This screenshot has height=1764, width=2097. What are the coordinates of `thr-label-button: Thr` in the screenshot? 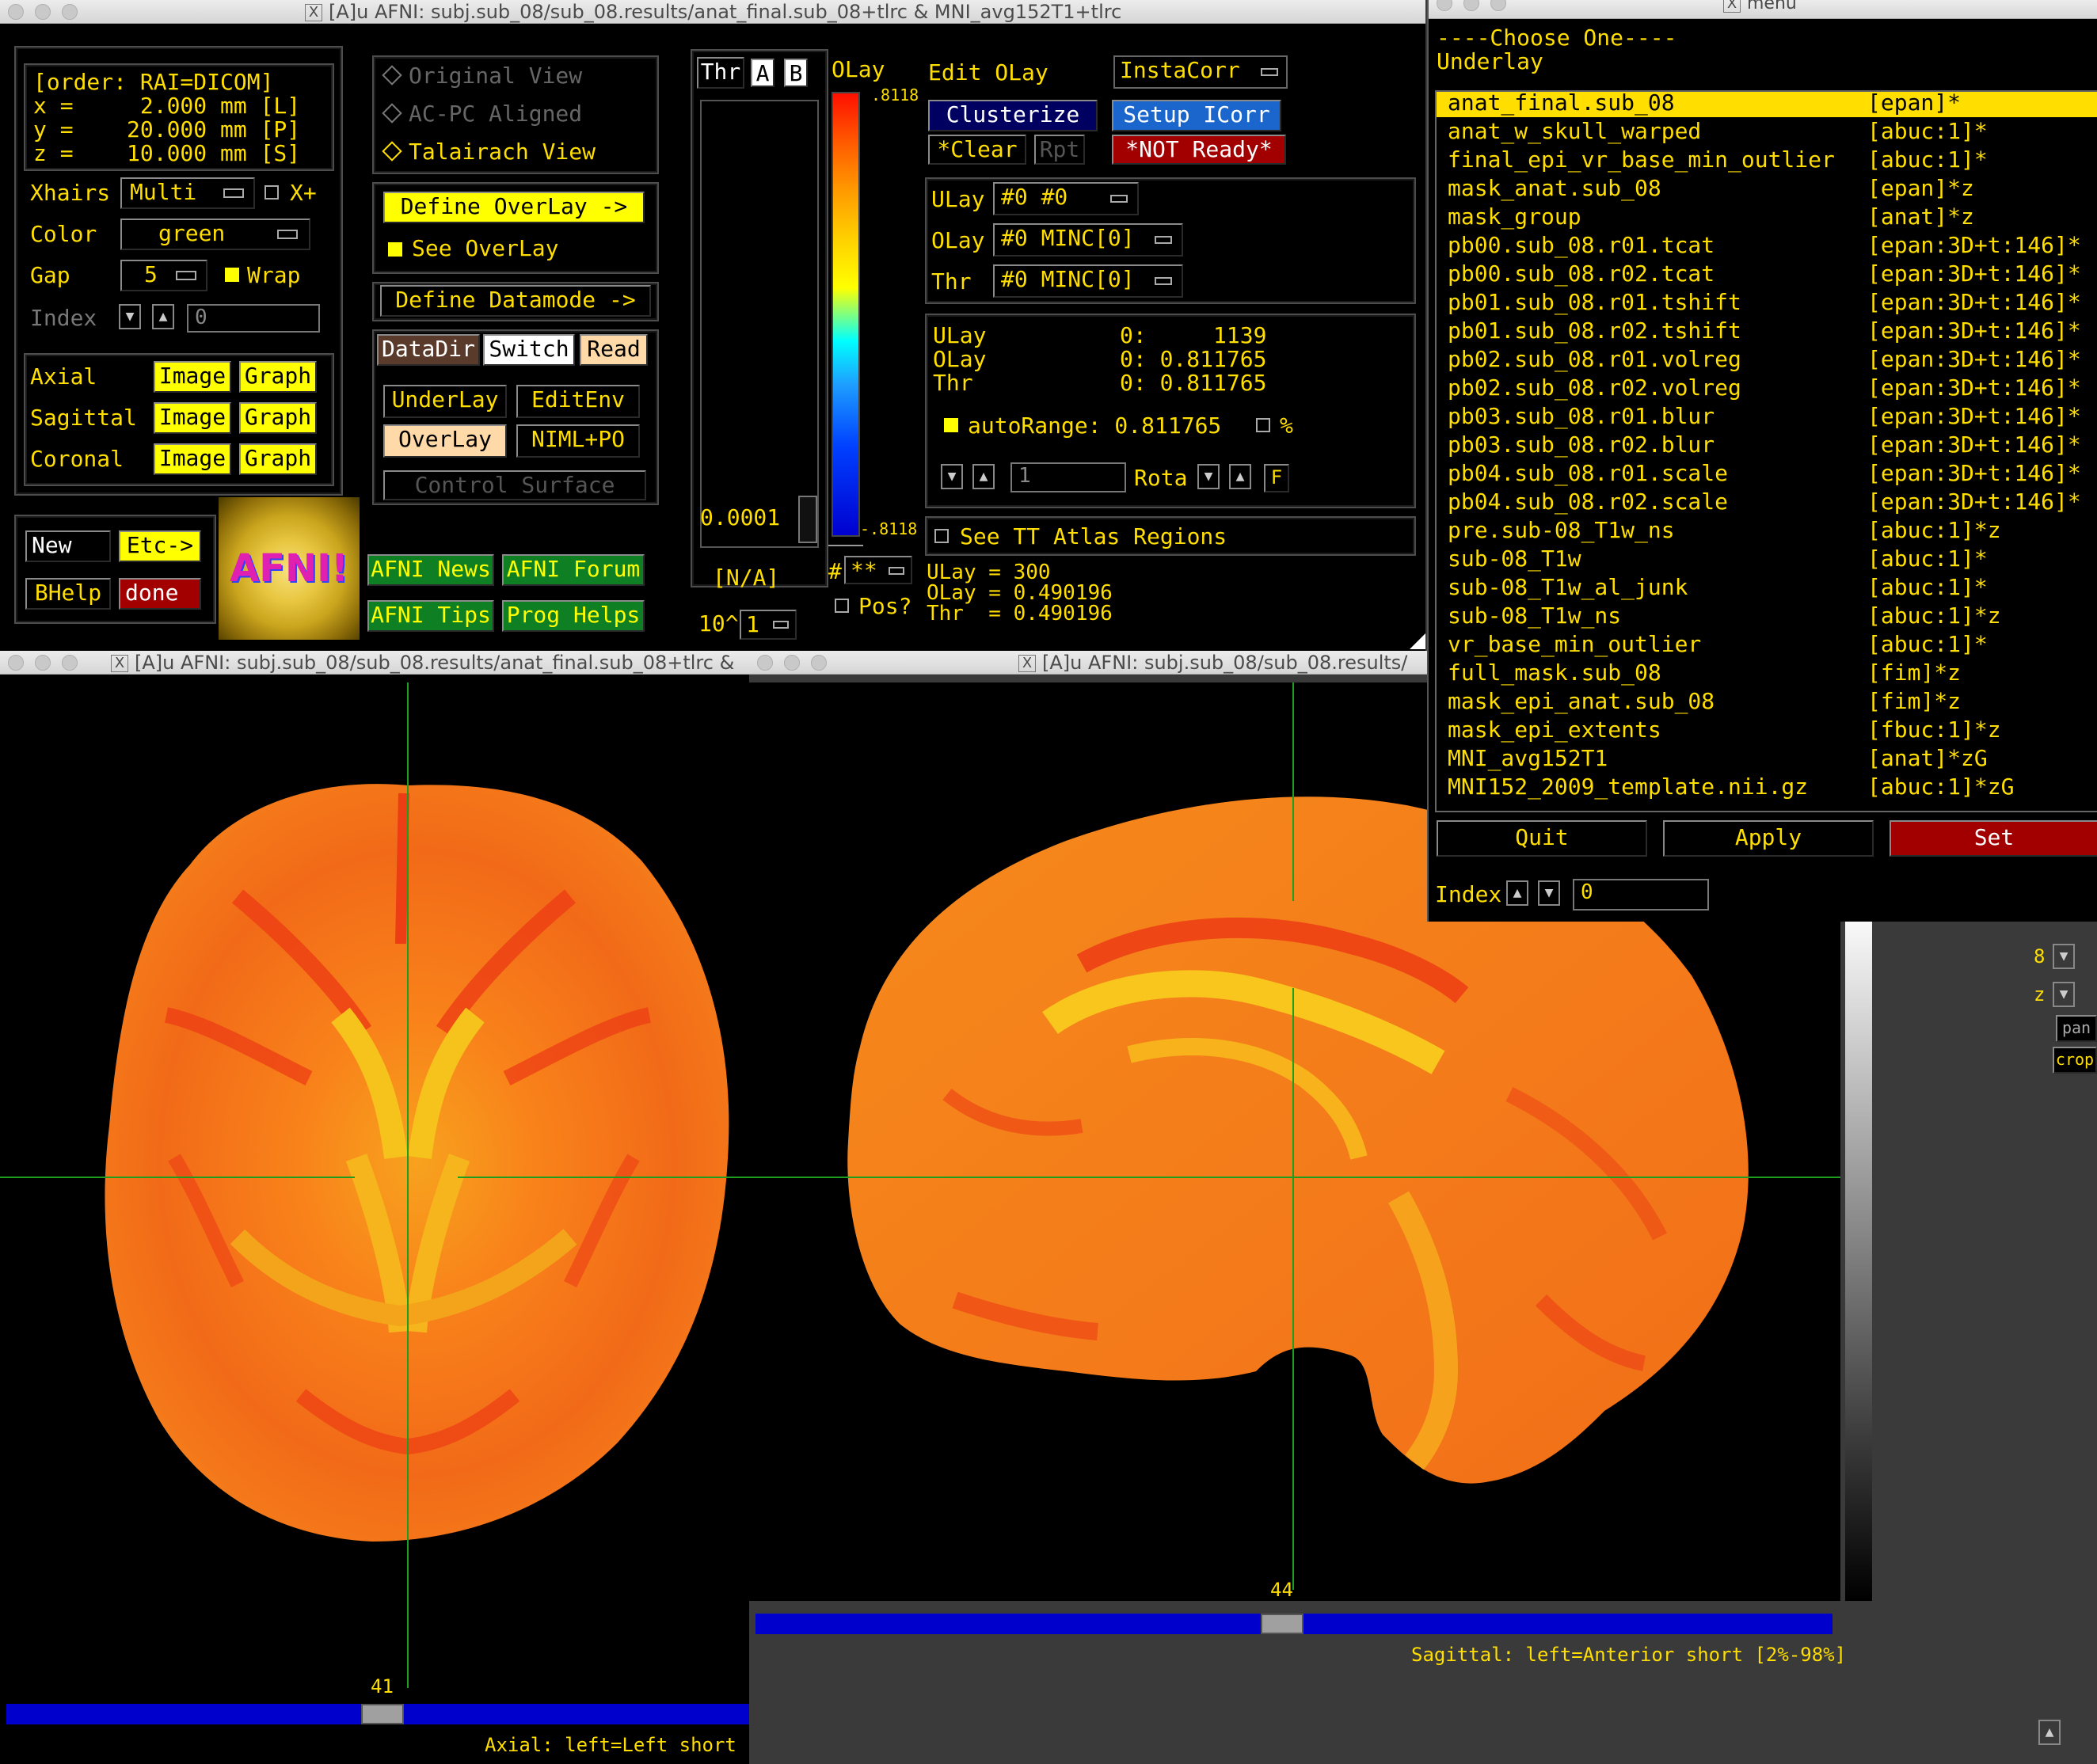 It's located at (720, 73).